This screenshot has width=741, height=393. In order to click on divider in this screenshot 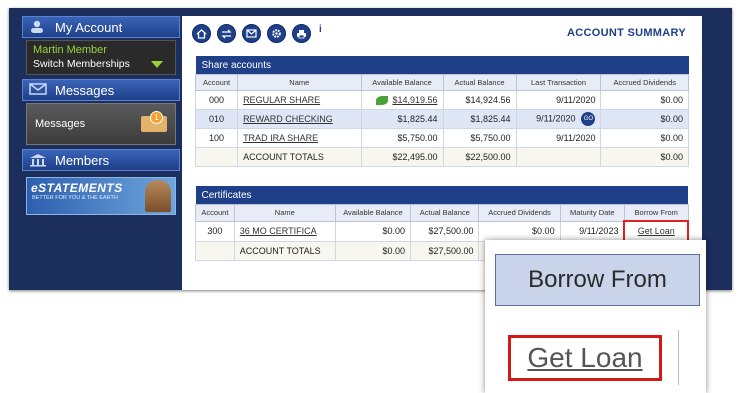, I will do `click(678, 357)`.